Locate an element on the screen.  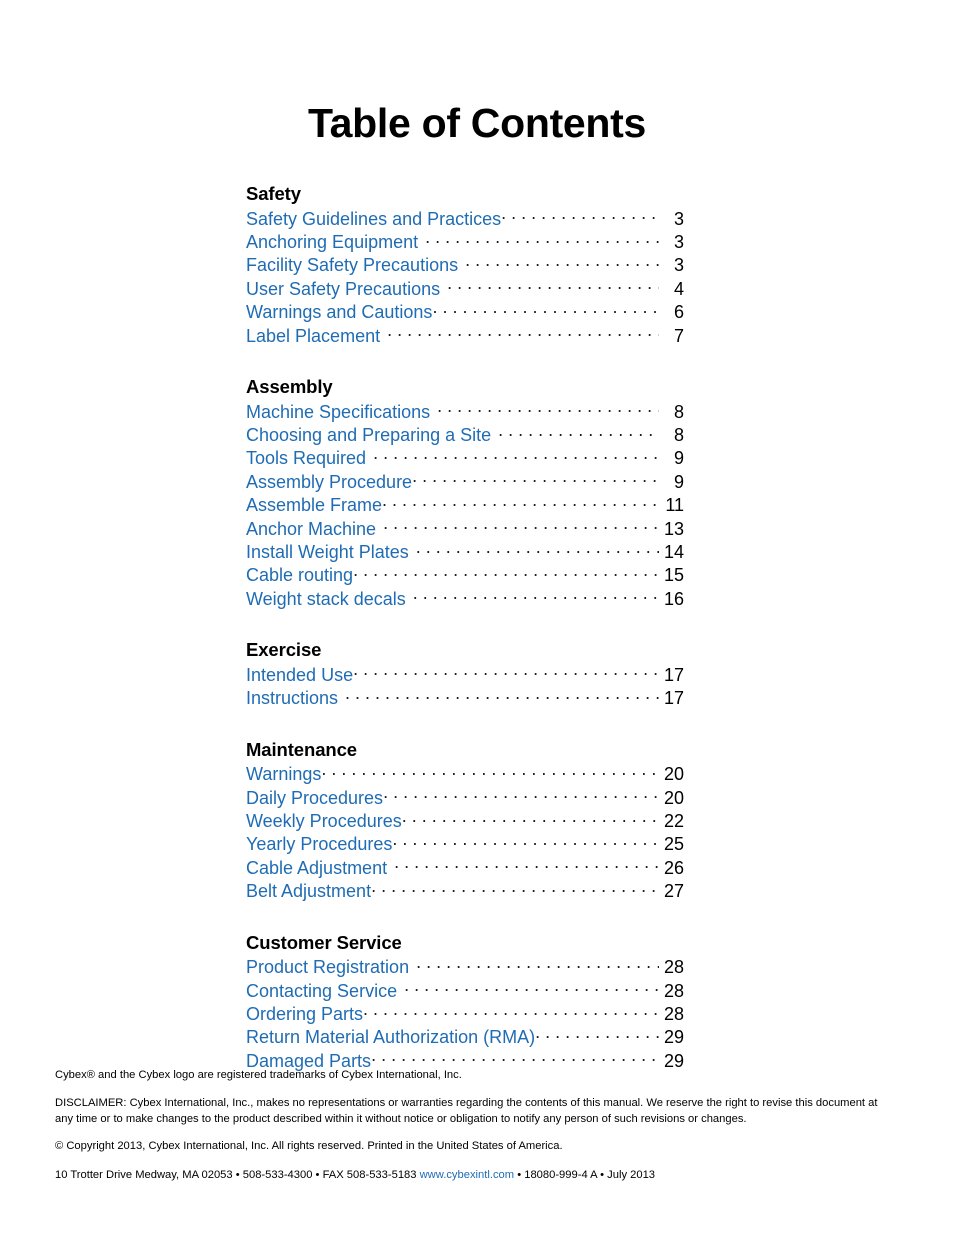
toc-entry-label: Return Material Authorization (RMA) is located at coordinates (391, 1037).